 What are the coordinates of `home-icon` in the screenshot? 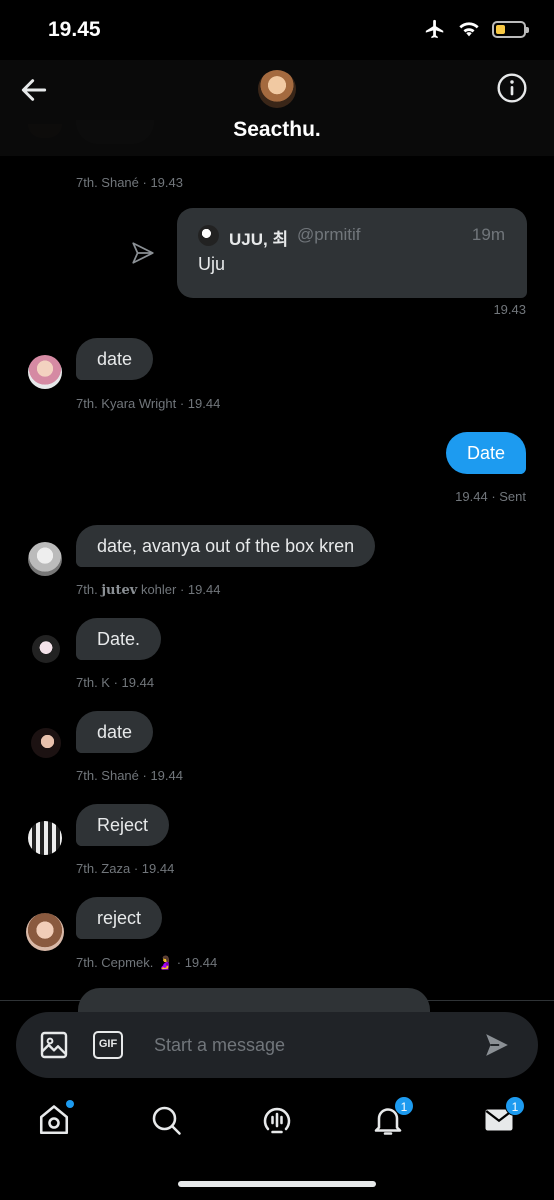 It's located at (54, 1120).